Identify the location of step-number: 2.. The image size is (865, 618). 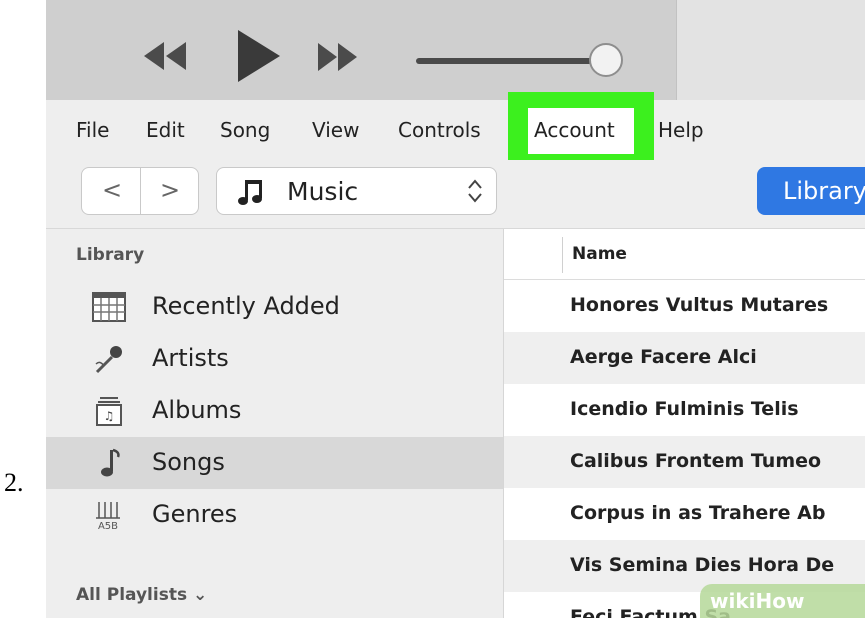
(14, 482).